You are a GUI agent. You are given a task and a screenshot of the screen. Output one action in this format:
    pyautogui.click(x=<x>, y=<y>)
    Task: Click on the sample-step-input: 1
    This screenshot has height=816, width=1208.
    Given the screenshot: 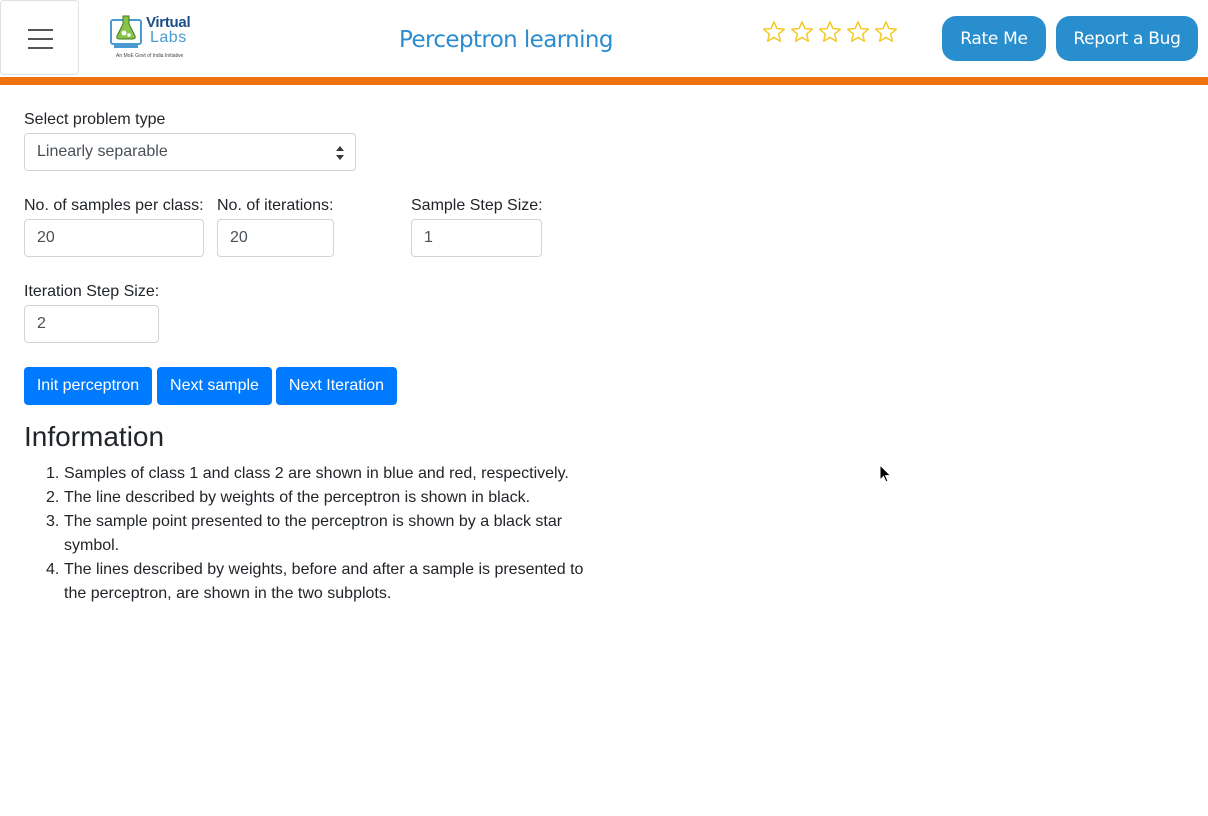 What is the action you would take?
    pyautogui.click(x=476, y=238)
    